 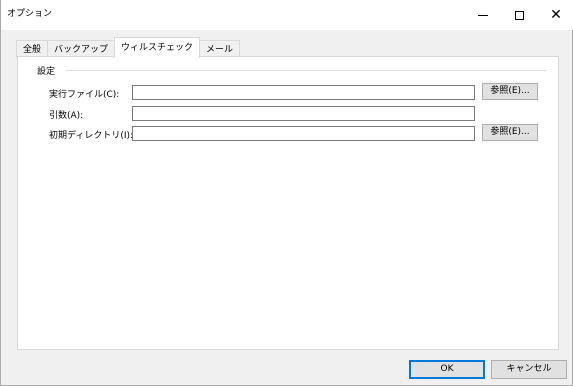 What do you see at coordinates (30, 14) in the screenshot?
I see `window-title: オプション` at bounding box center [30, 14].